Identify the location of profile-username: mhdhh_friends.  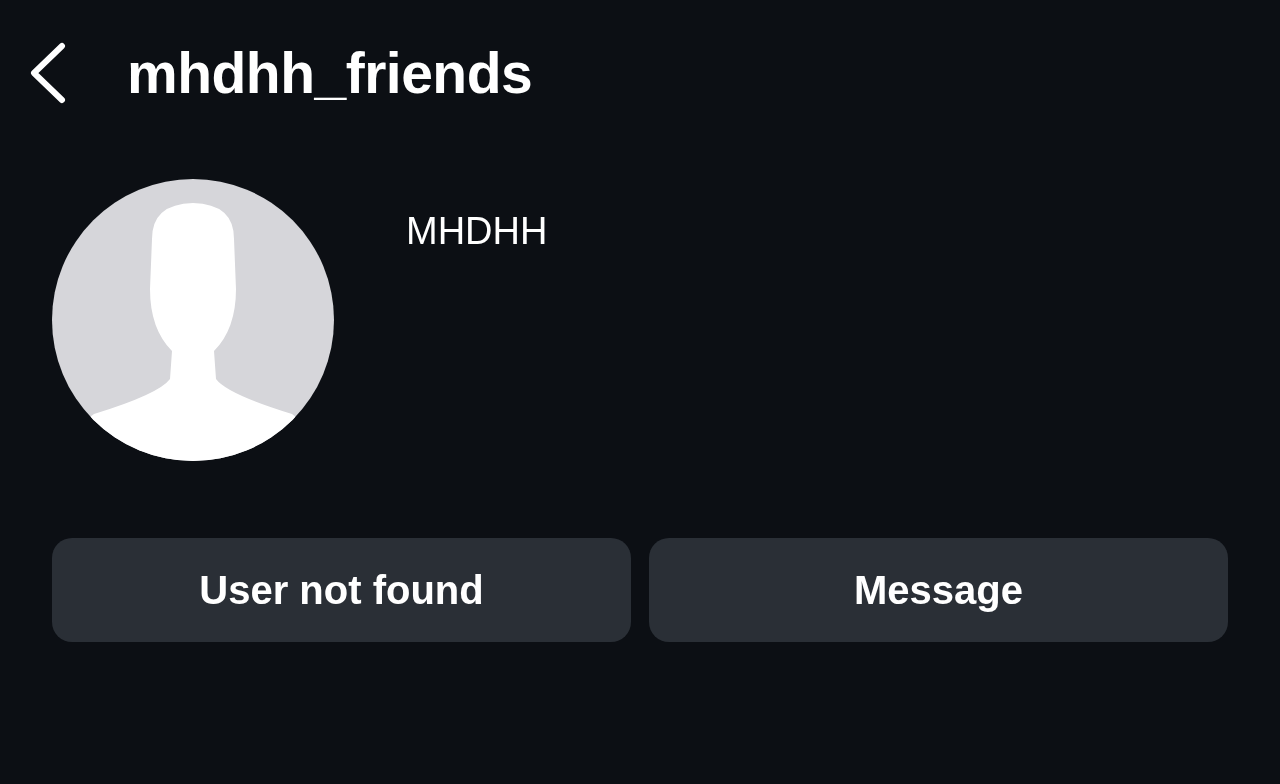
(330, 73).